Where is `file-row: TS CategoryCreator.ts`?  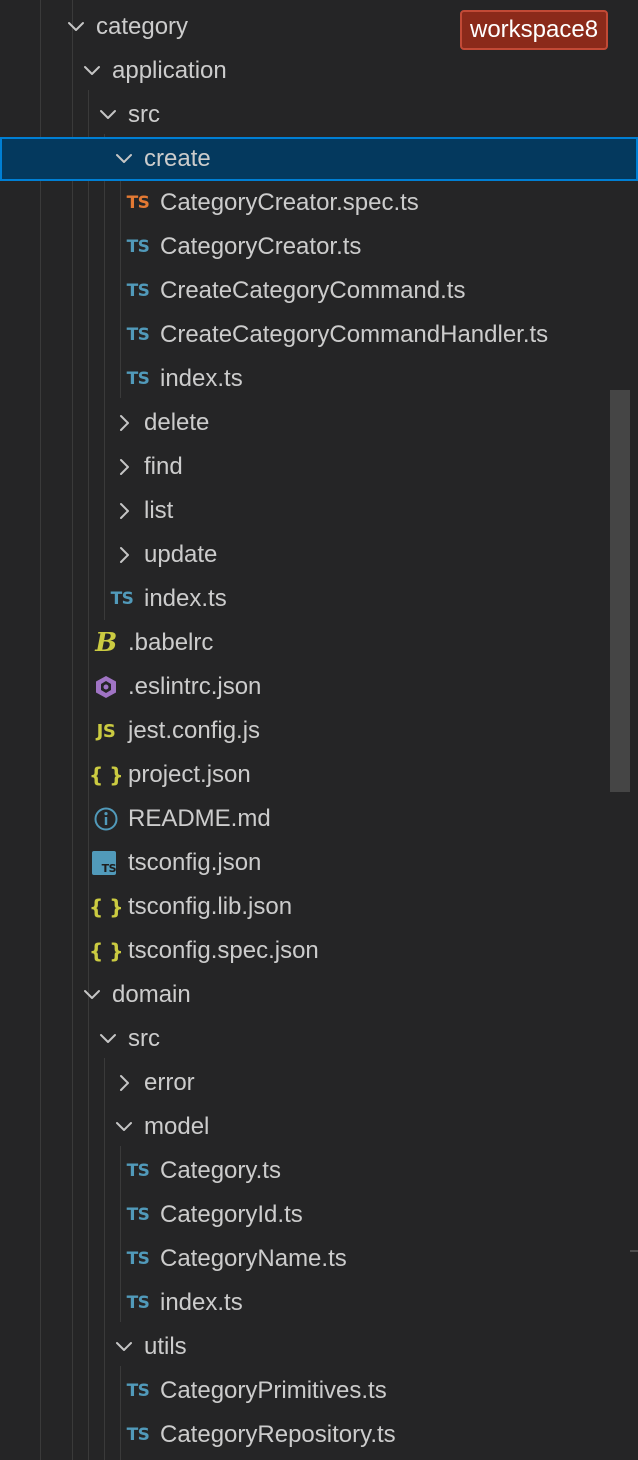
file-row: TS CategoryCreator.ts is located at coordinates (319, 247).